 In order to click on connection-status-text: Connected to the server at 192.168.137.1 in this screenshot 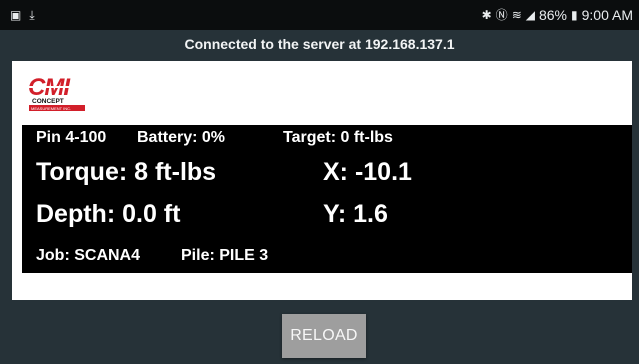, I will do `click(319, 44)`.